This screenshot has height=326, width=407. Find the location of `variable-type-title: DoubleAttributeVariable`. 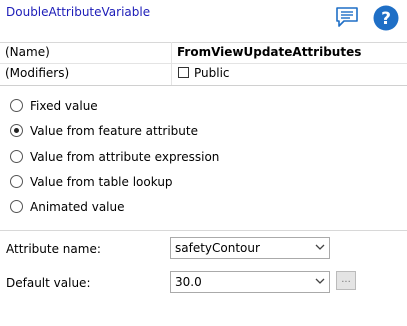

variable-type-title: DoubleAttributeVariable is located at coordinates (78, 12).